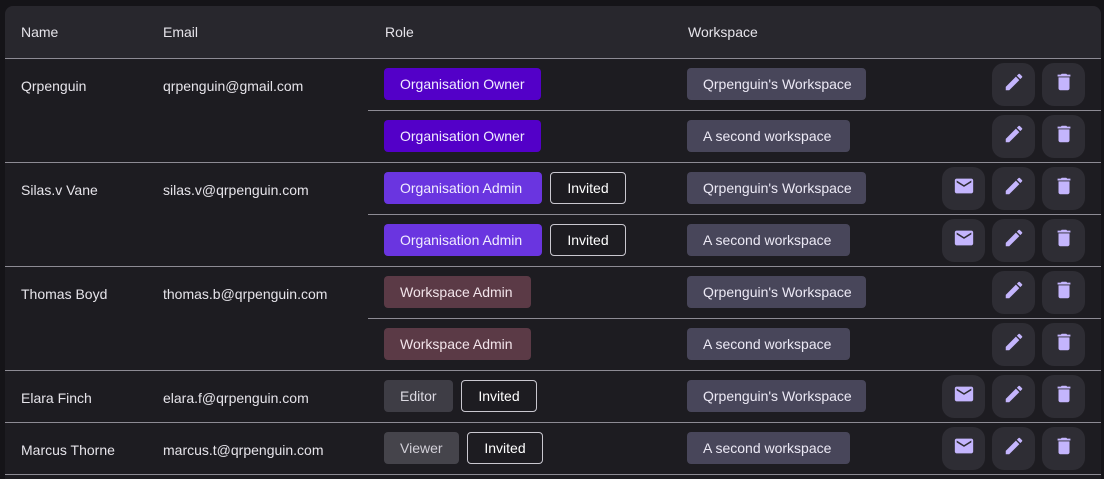 The image size is (1104, 479). I want to click on user-email: qrpenguin@gmail.com, so click(233, 86).